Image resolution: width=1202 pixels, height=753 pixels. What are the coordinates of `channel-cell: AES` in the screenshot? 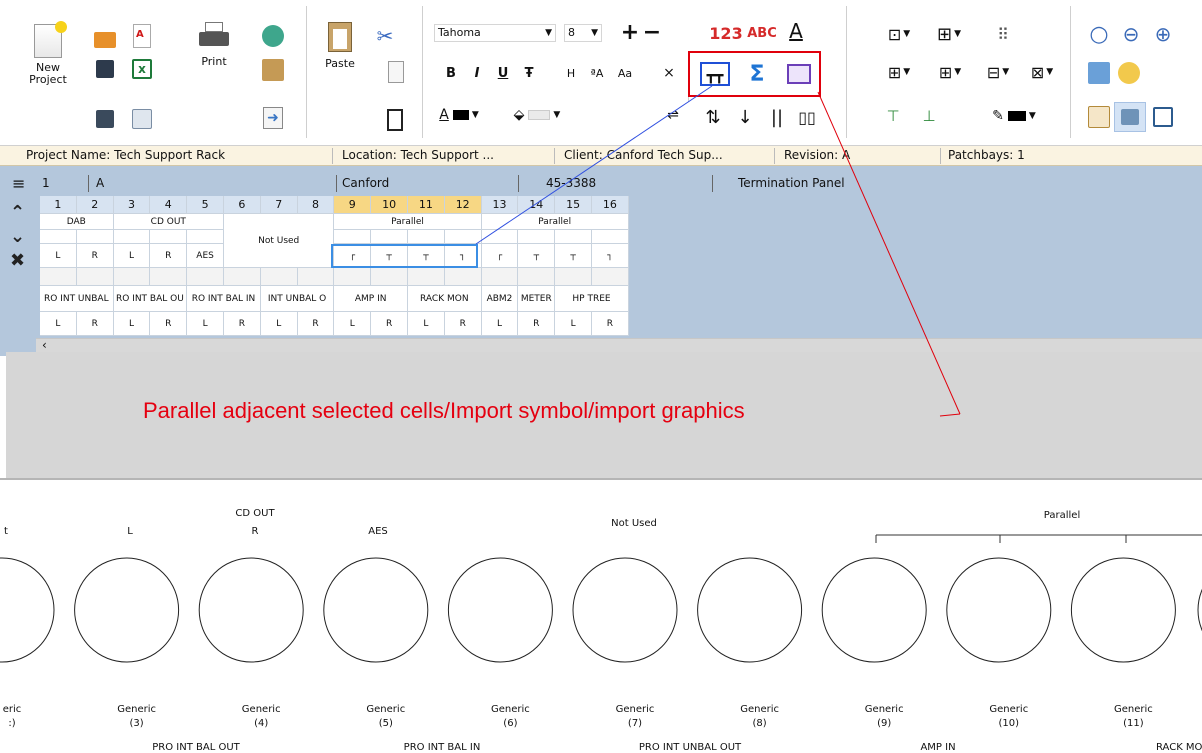 It's located at (205, 256).